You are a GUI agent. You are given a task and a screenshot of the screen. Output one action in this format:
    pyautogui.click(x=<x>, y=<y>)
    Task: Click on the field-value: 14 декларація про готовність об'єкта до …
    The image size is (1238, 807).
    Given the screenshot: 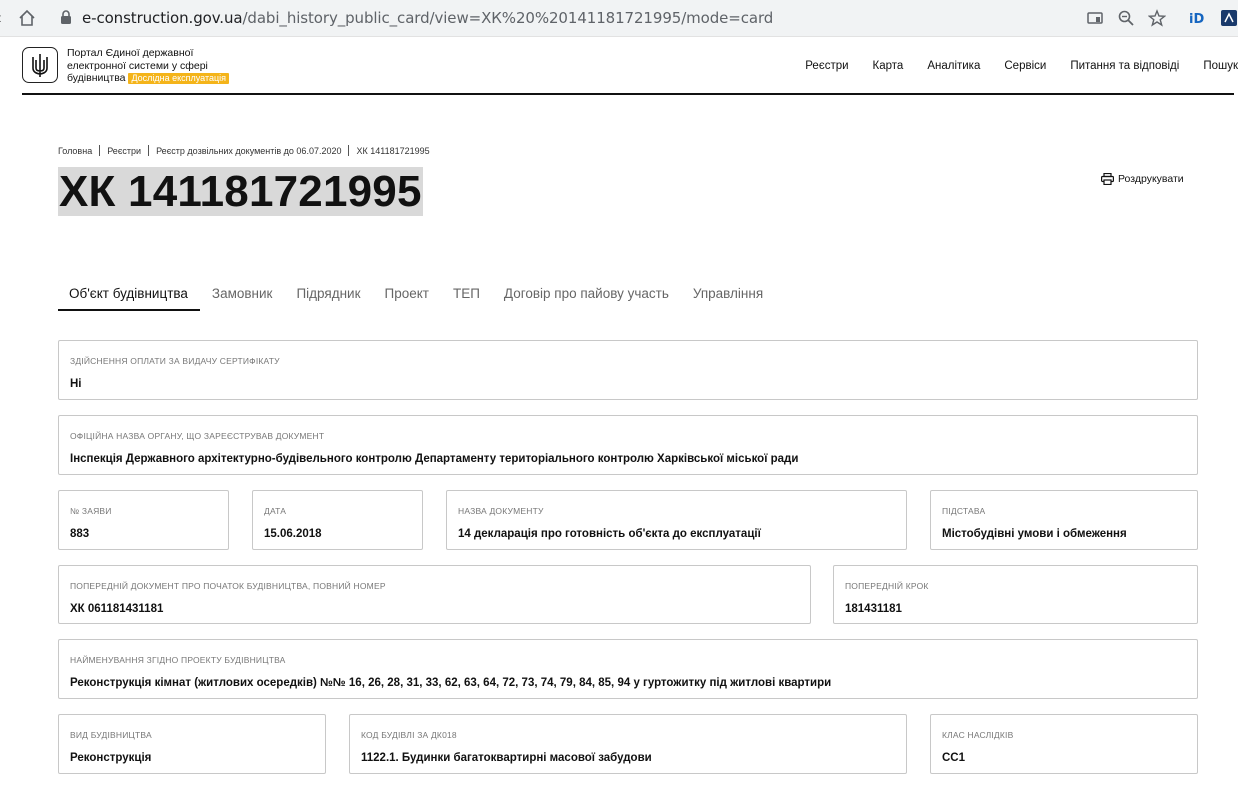 What is the action you would take?
    pyautogui.click(x=609, y=534)
    